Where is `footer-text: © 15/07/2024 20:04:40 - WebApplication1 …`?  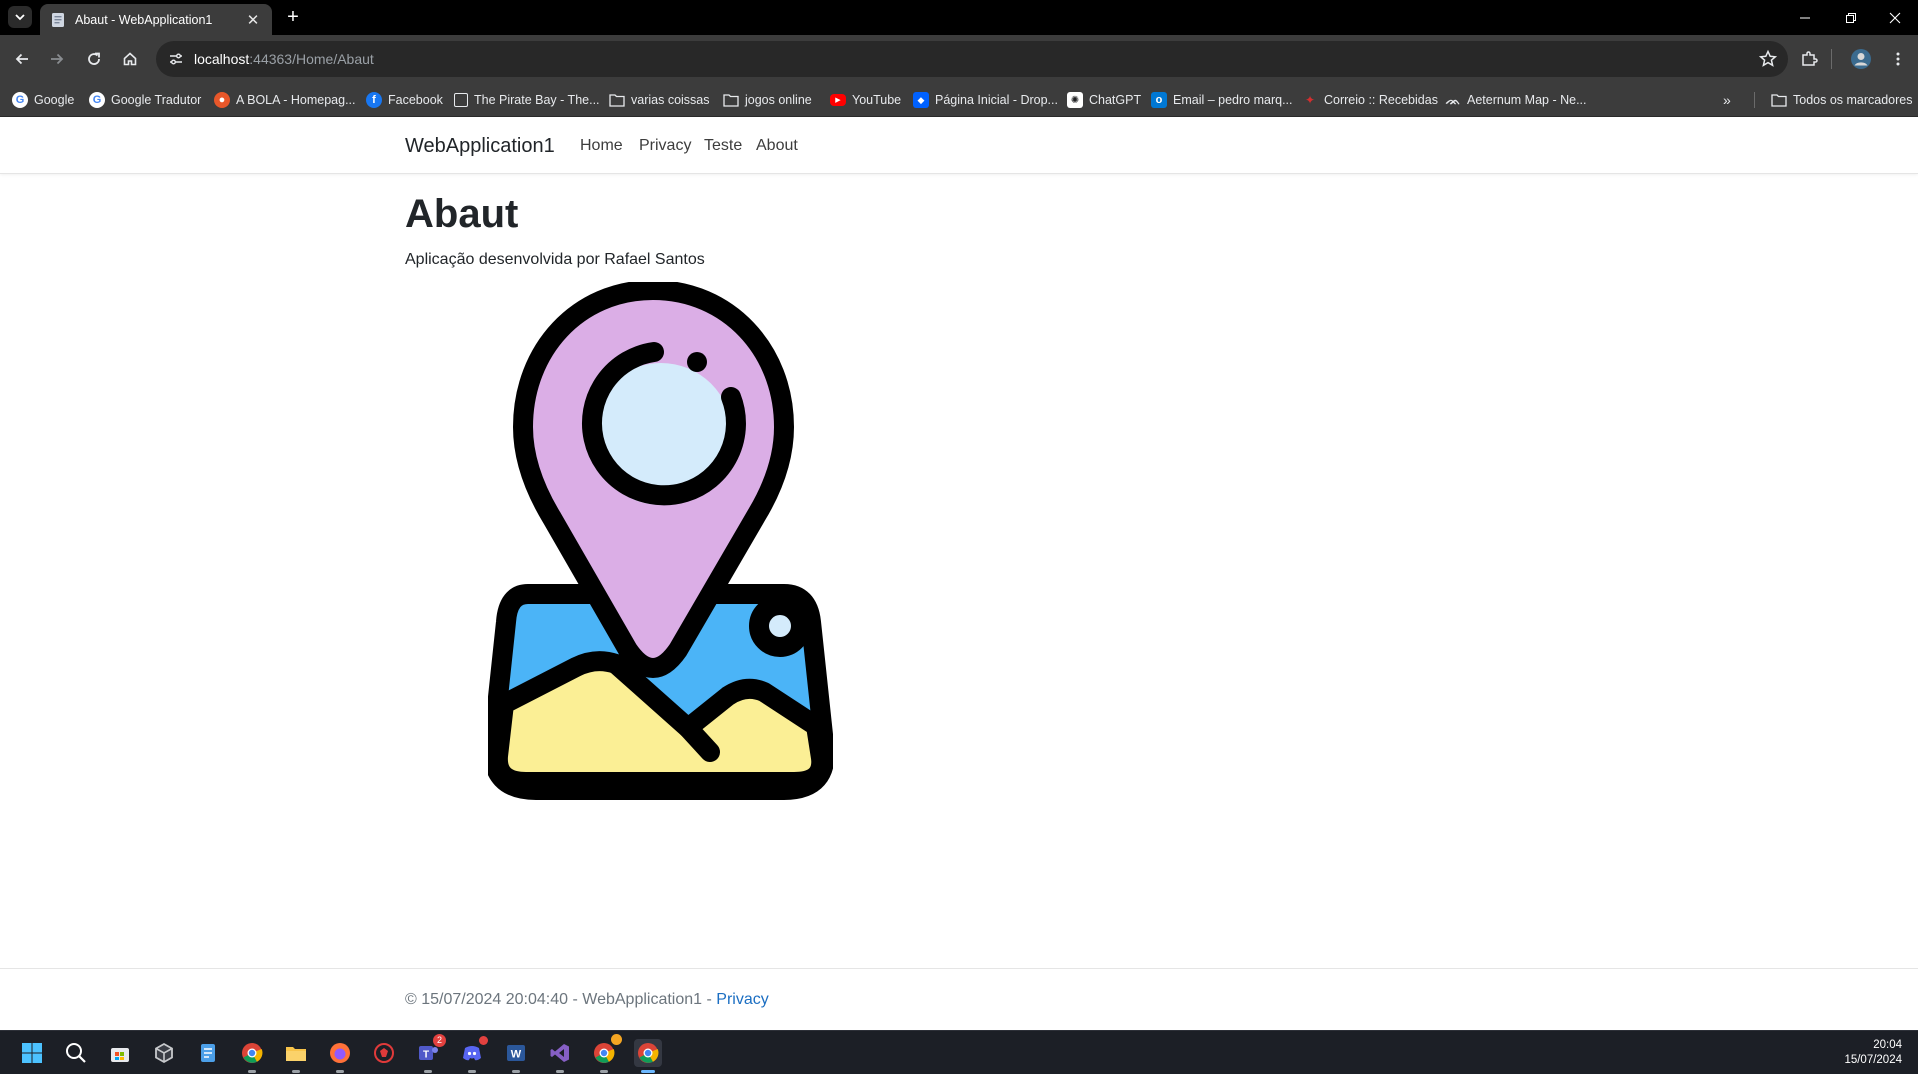
footer-text: © 15/07/2024 20:04:40 - WebApplication1 … is located at coordinates (587, 999).